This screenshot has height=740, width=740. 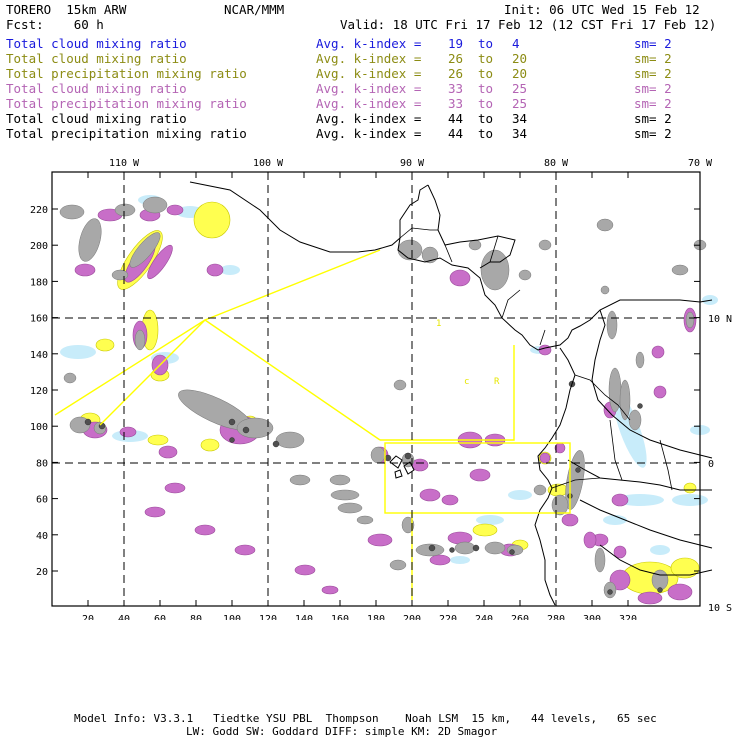 What do you see at coordinates (456, 43) in the screenshot?
I see `legend-from: 19` at bounding box center [456, 43].